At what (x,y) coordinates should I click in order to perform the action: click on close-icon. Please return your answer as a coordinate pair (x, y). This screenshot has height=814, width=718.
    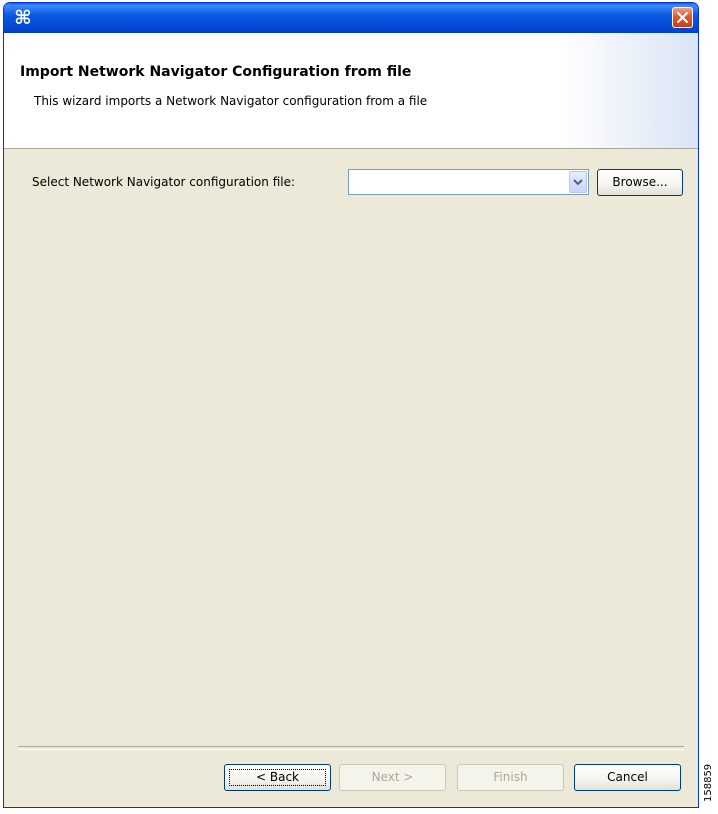
    Looking at the image, I should click on (682, 17).